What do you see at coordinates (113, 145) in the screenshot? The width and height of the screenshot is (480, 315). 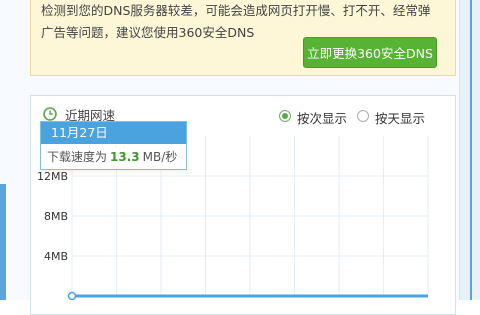 I see `speed-tooltip: 11月27日 下载速度为 13.3 MB/秒` at bounding box center [113, 145].